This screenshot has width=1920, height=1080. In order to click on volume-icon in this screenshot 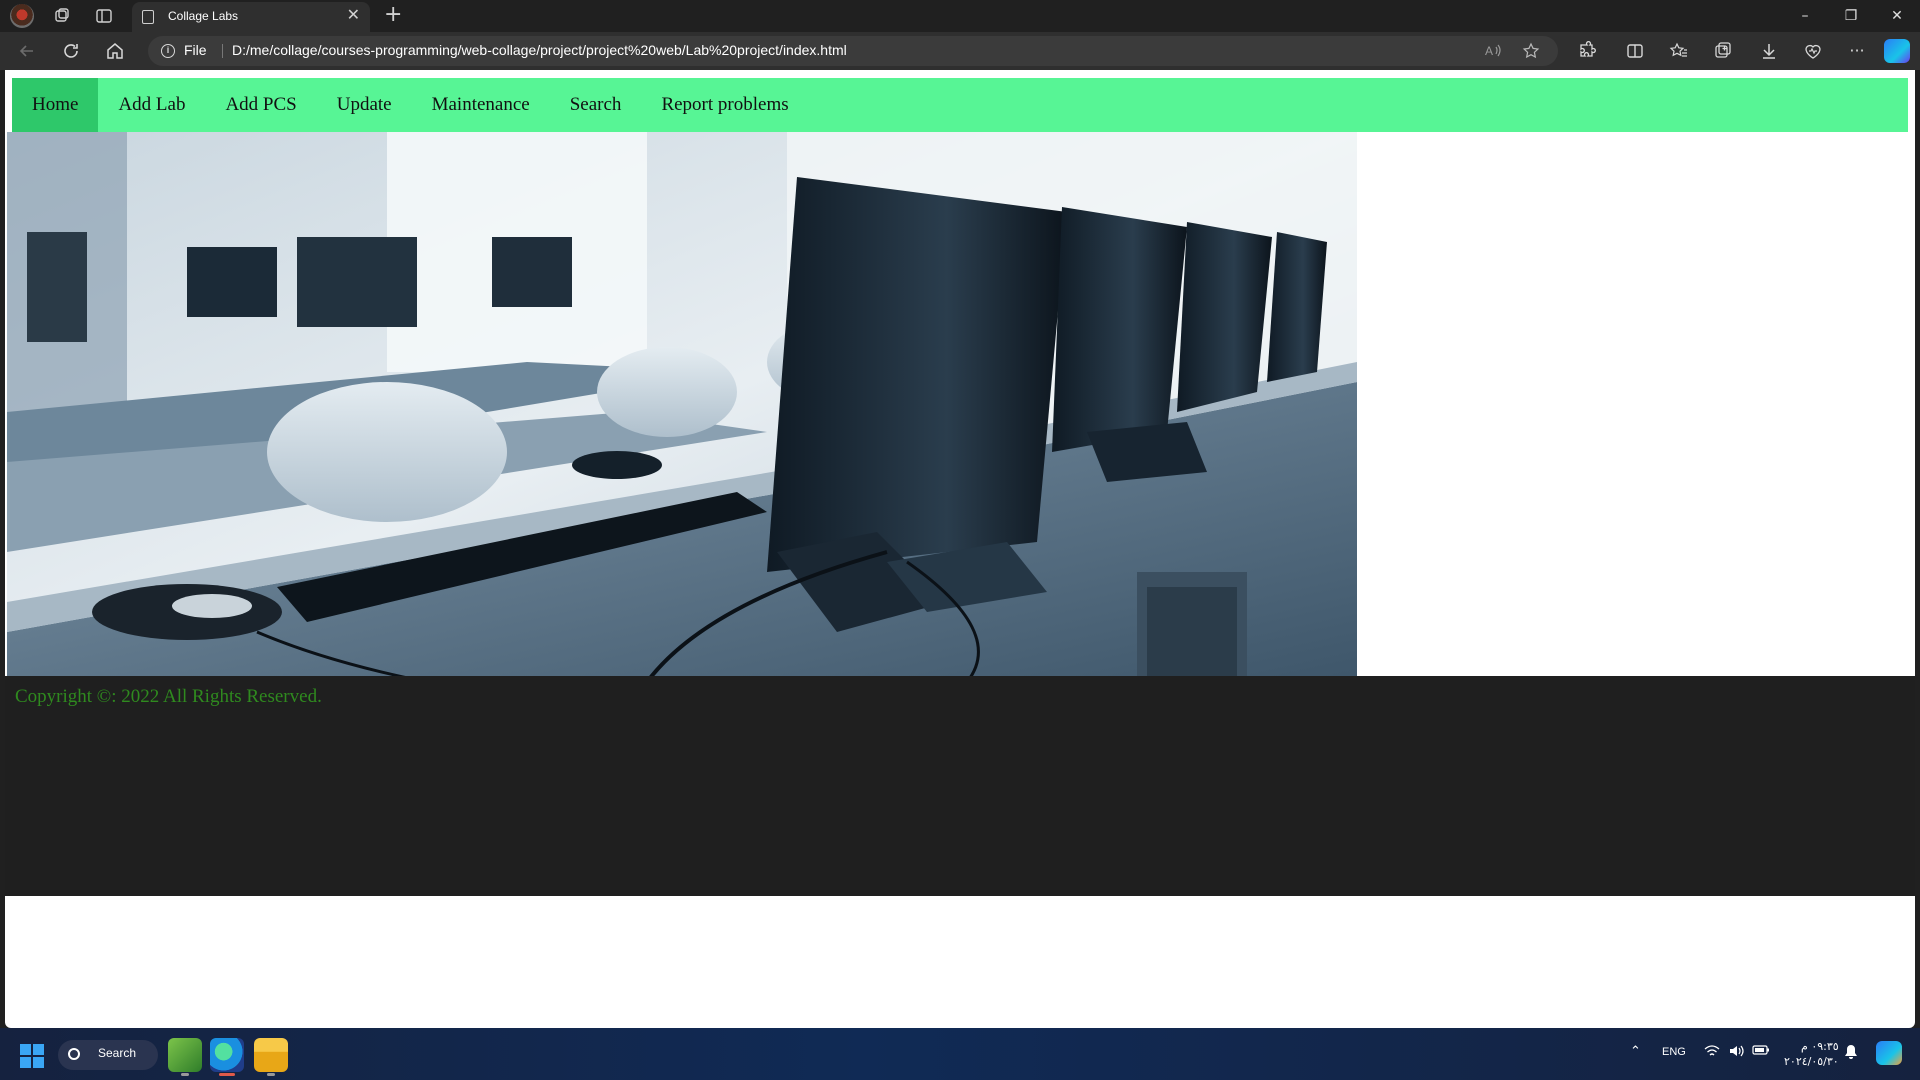, I will do `click(1736, 1053)`.